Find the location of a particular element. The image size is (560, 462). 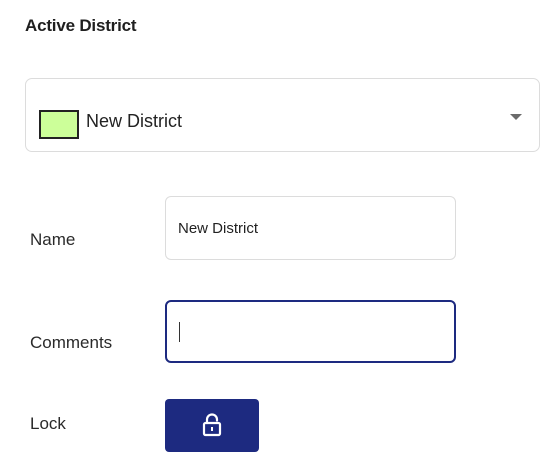

district-select-value: New District is located at coordinates (134, 121).